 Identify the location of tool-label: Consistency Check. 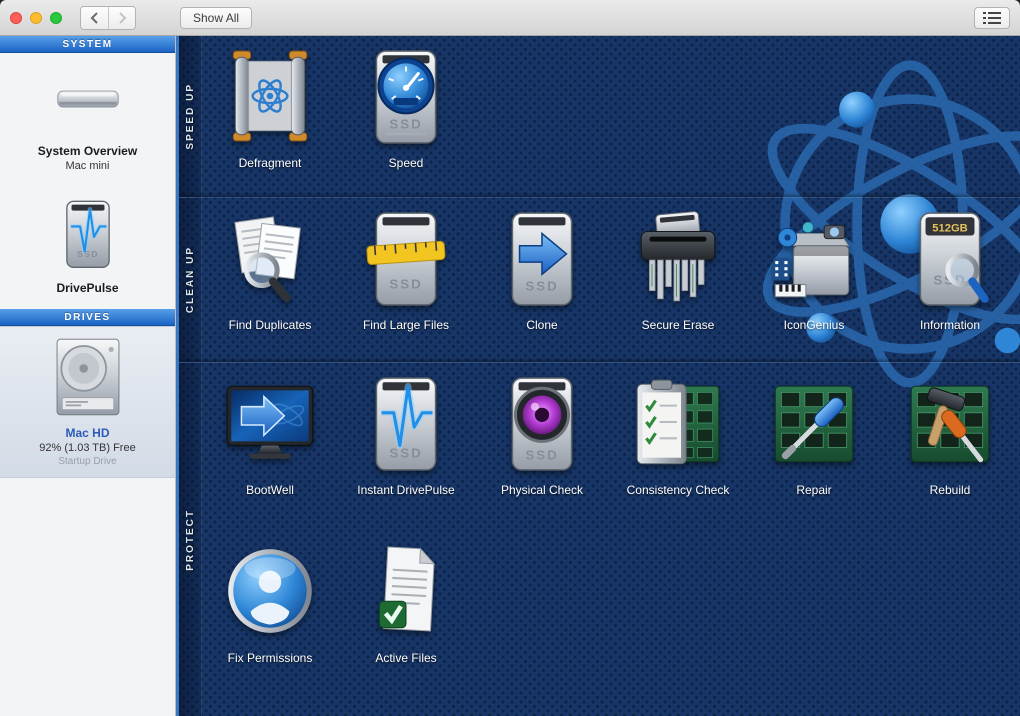
(678, 490).